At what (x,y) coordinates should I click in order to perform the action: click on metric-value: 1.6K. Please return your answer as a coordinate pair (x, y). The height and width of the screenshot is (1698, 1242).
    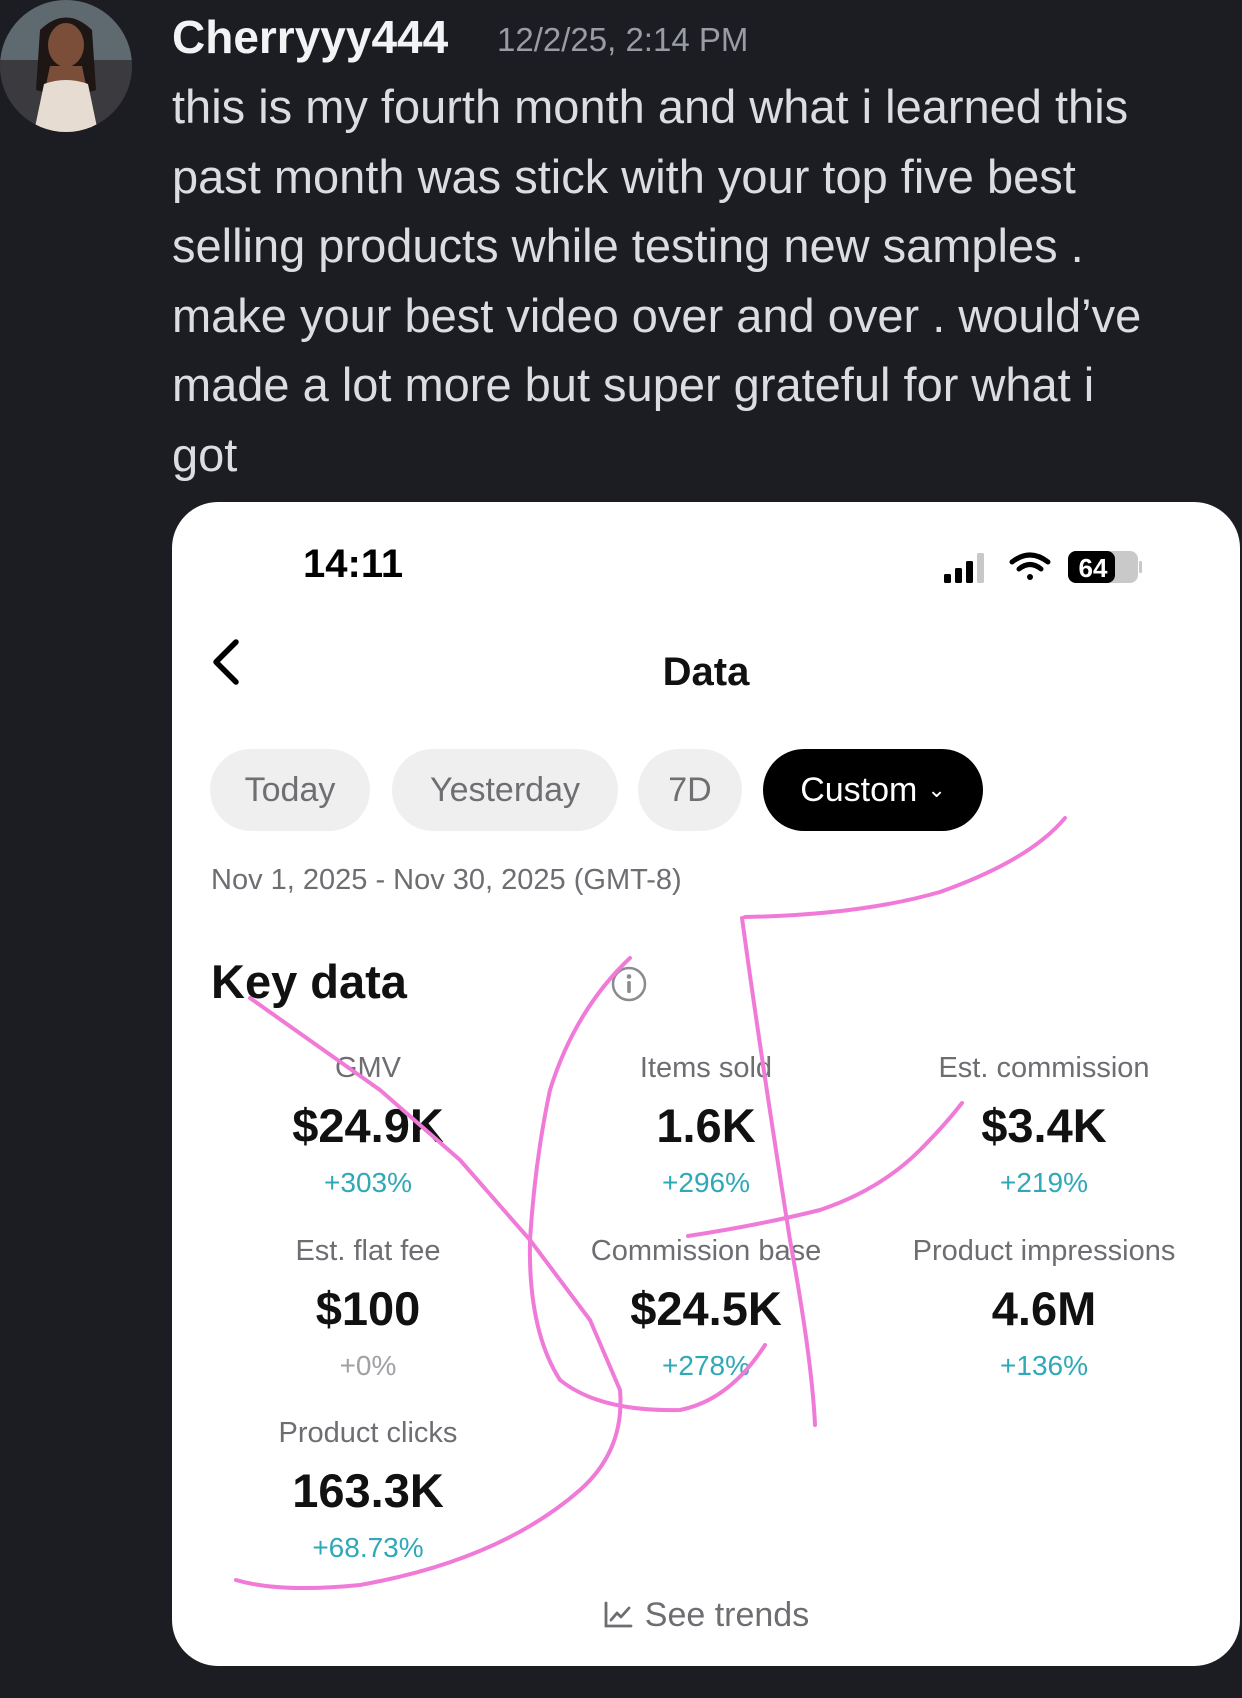
    Looking at the image, I should click on (706, 1125).